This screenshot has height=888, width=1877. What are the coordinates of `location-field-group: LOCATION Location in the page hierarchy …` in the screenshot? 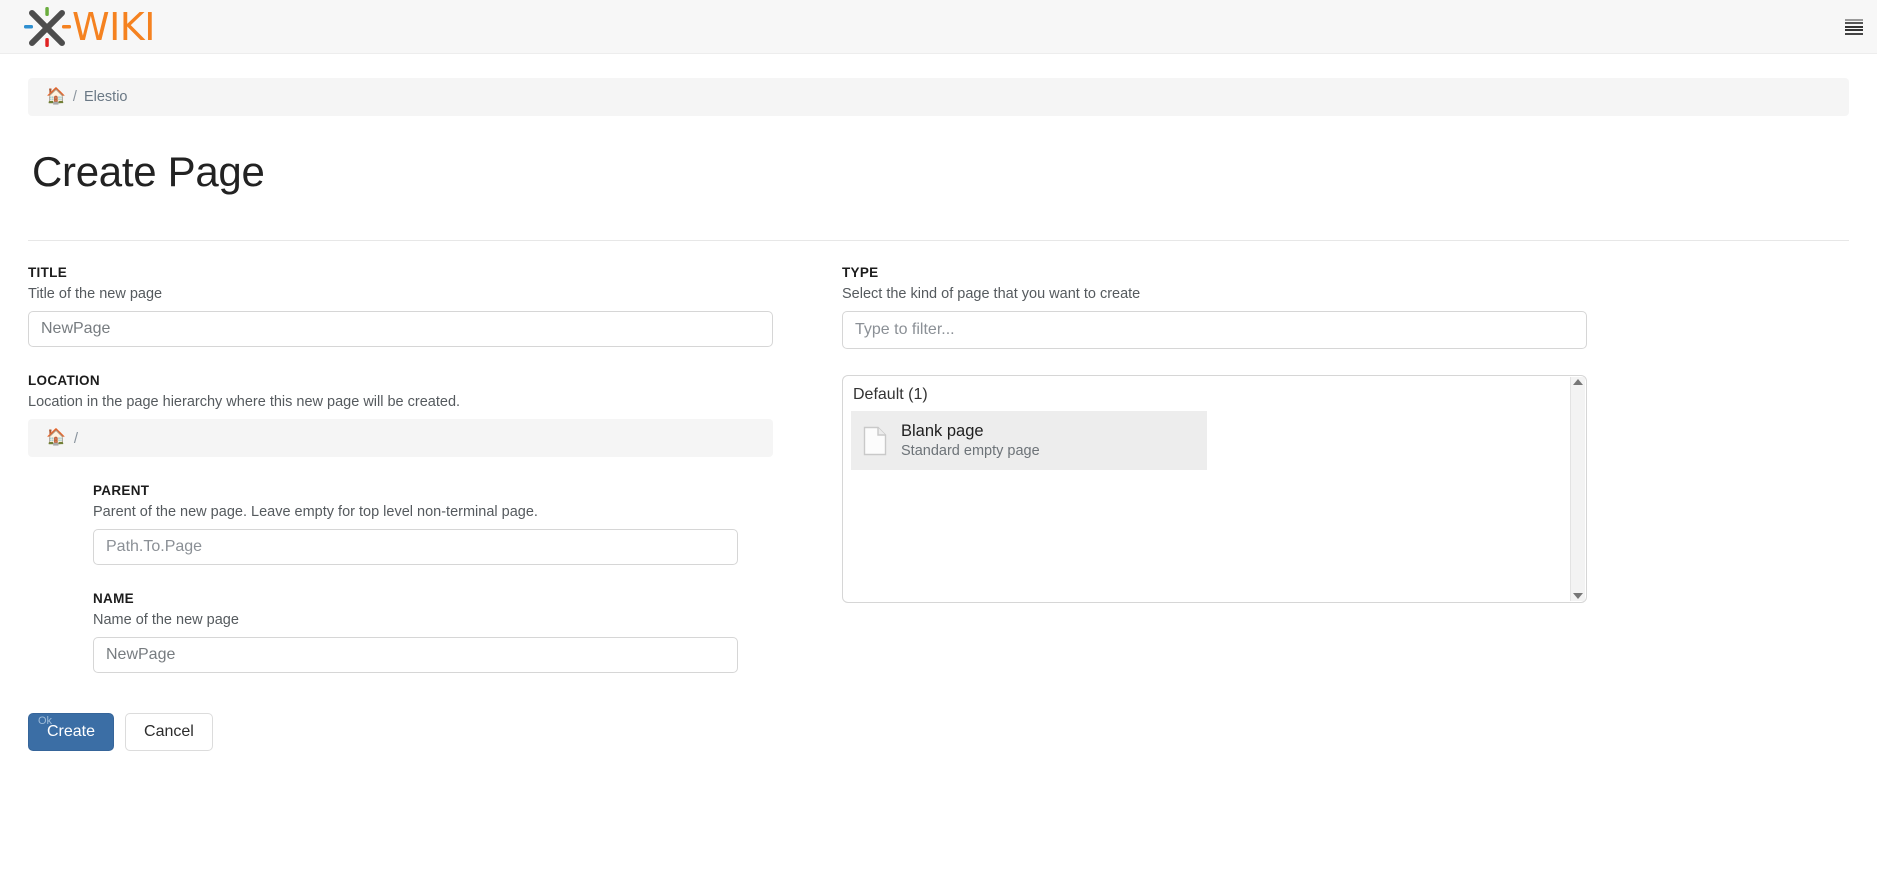 It's located at (400, 523).